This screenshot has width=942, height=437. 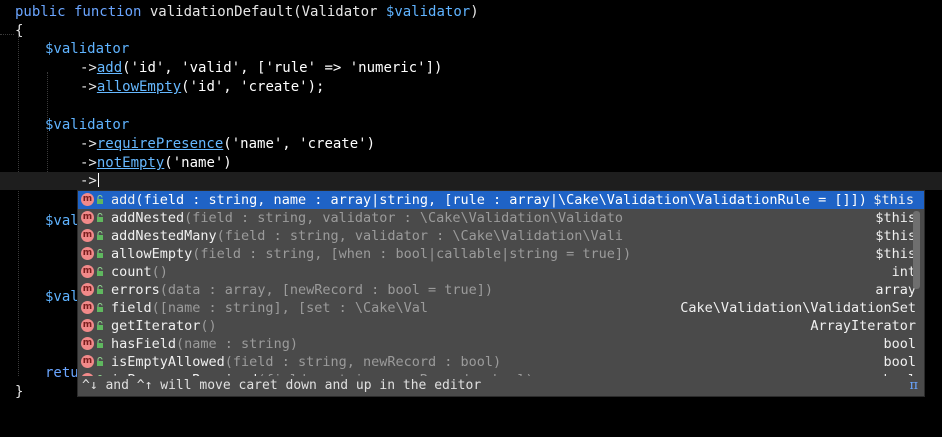 What do you see at coordinates (164, 236) in the screenshot?
I see `method-name: addNestedMany` at bounding box center [164, 236].